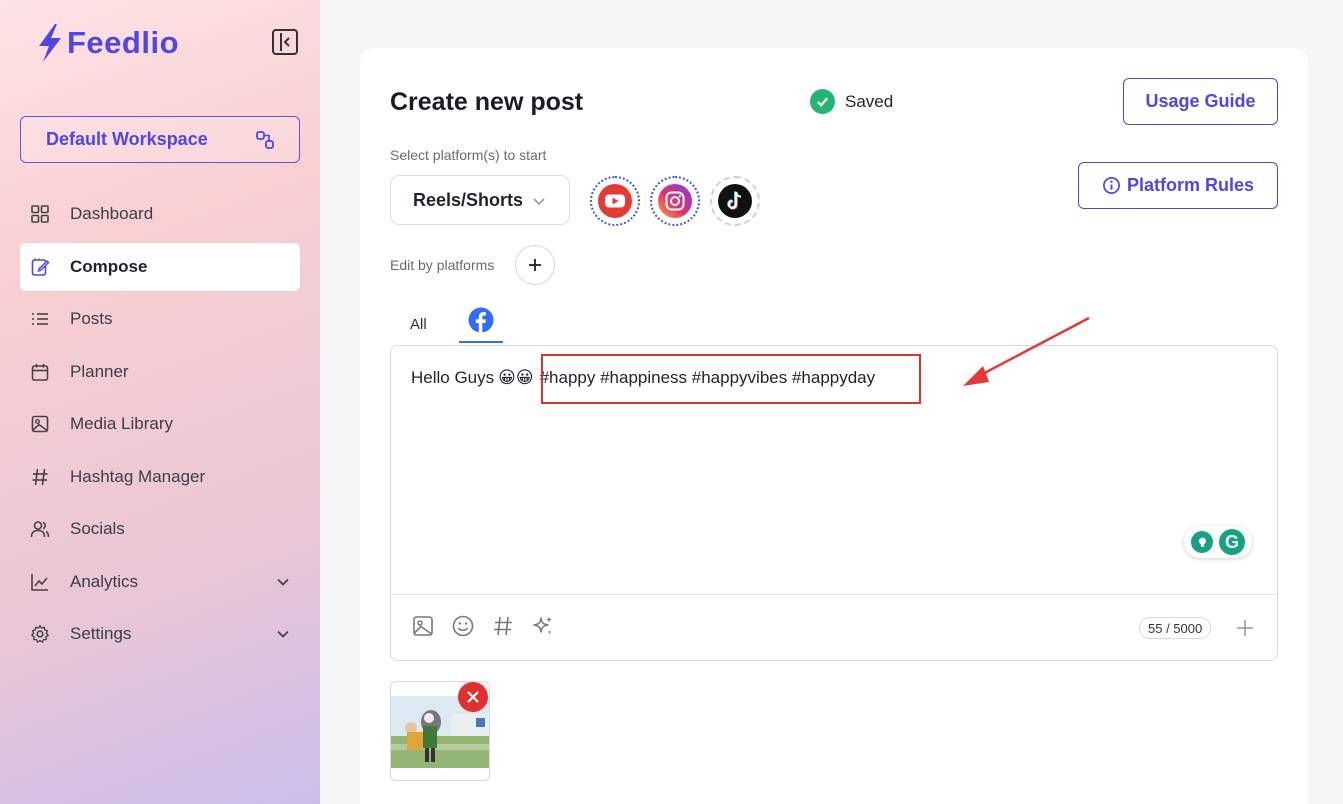 This screenshot has height=804, width=1343. I want to click on hashtag-icon, so click(503, 626).